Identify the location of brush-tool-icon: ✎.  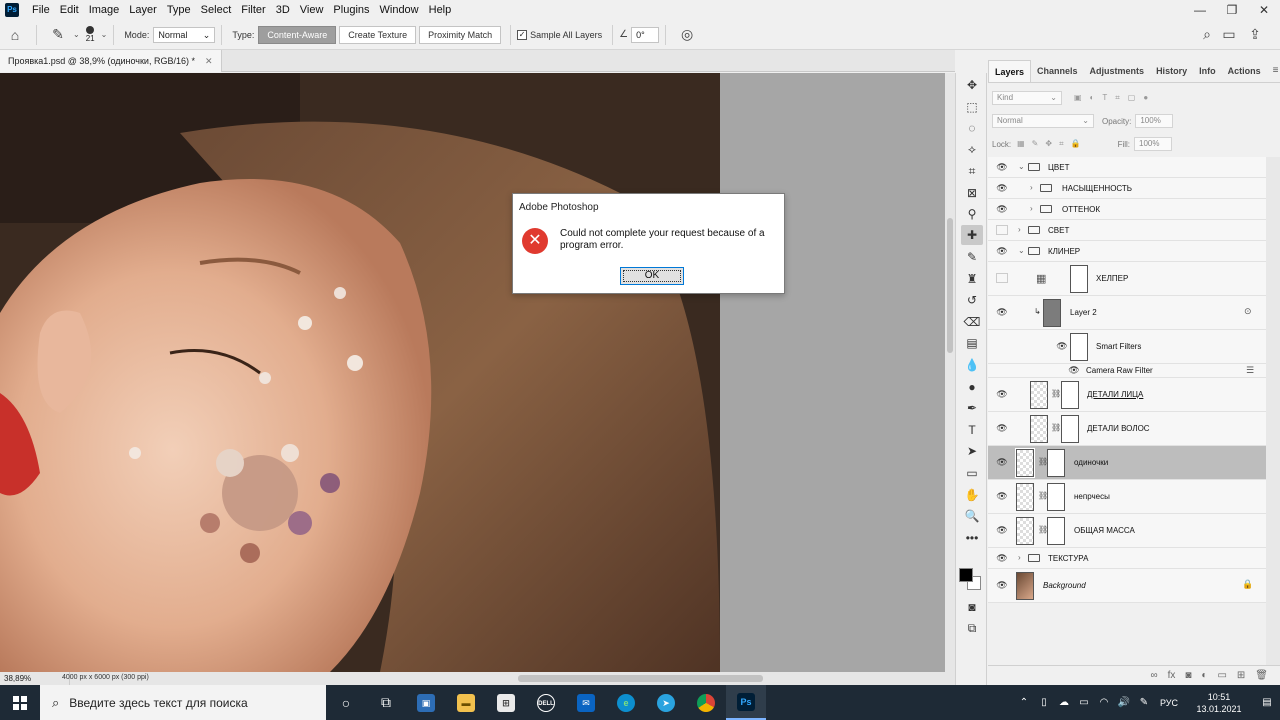
(972, 257).